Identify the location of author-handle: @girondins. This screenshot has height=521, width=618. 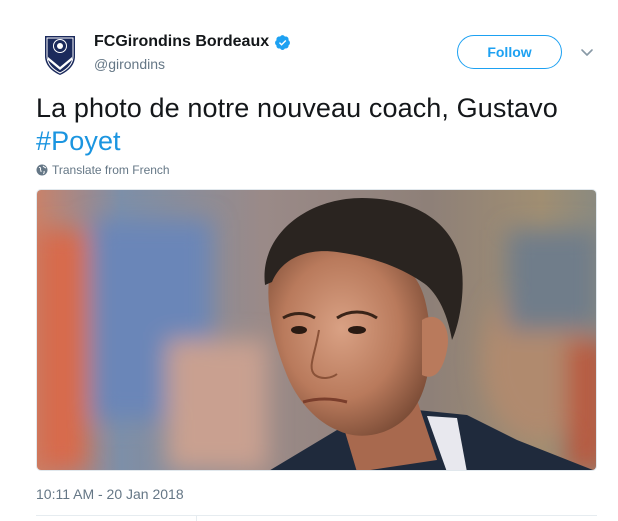
(129, 64).